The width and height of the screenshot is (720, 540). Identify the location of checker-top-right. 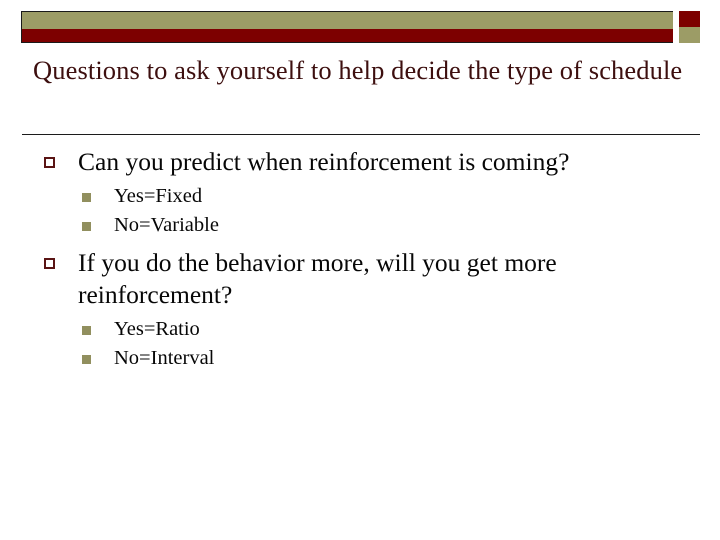
(689, 19).